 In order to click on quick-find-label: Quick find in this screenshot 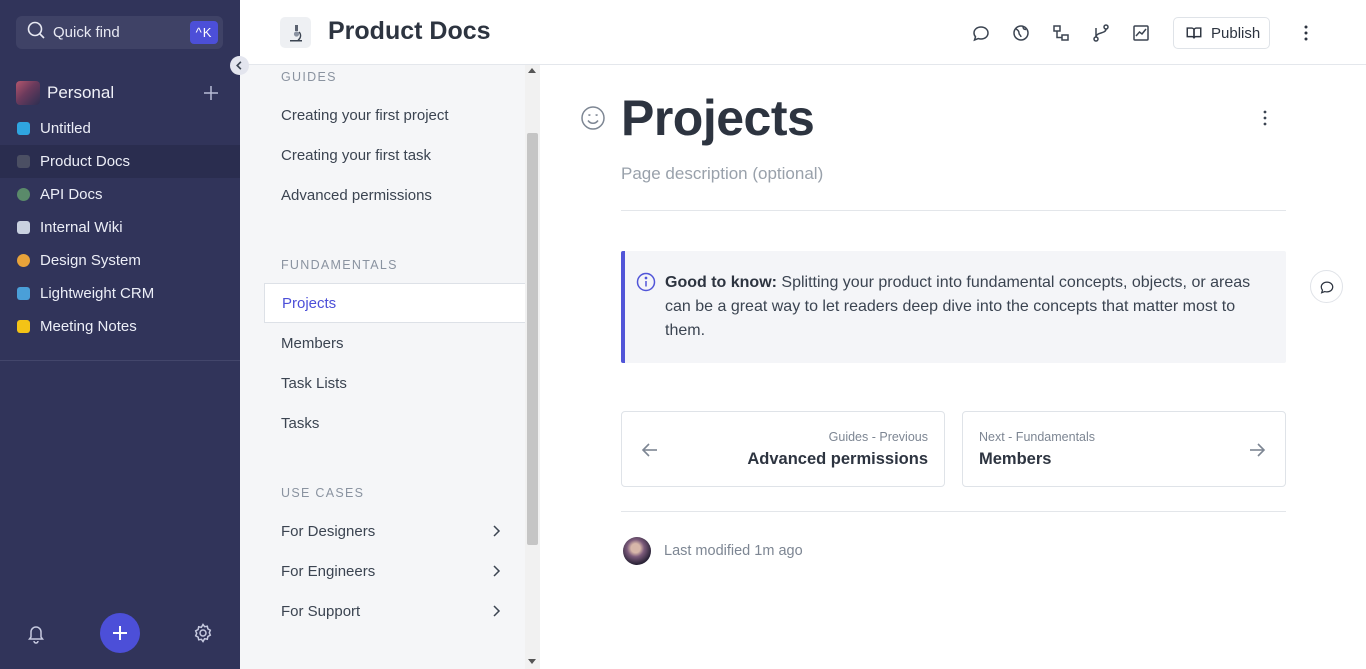, I will do `click(86, 32)`.